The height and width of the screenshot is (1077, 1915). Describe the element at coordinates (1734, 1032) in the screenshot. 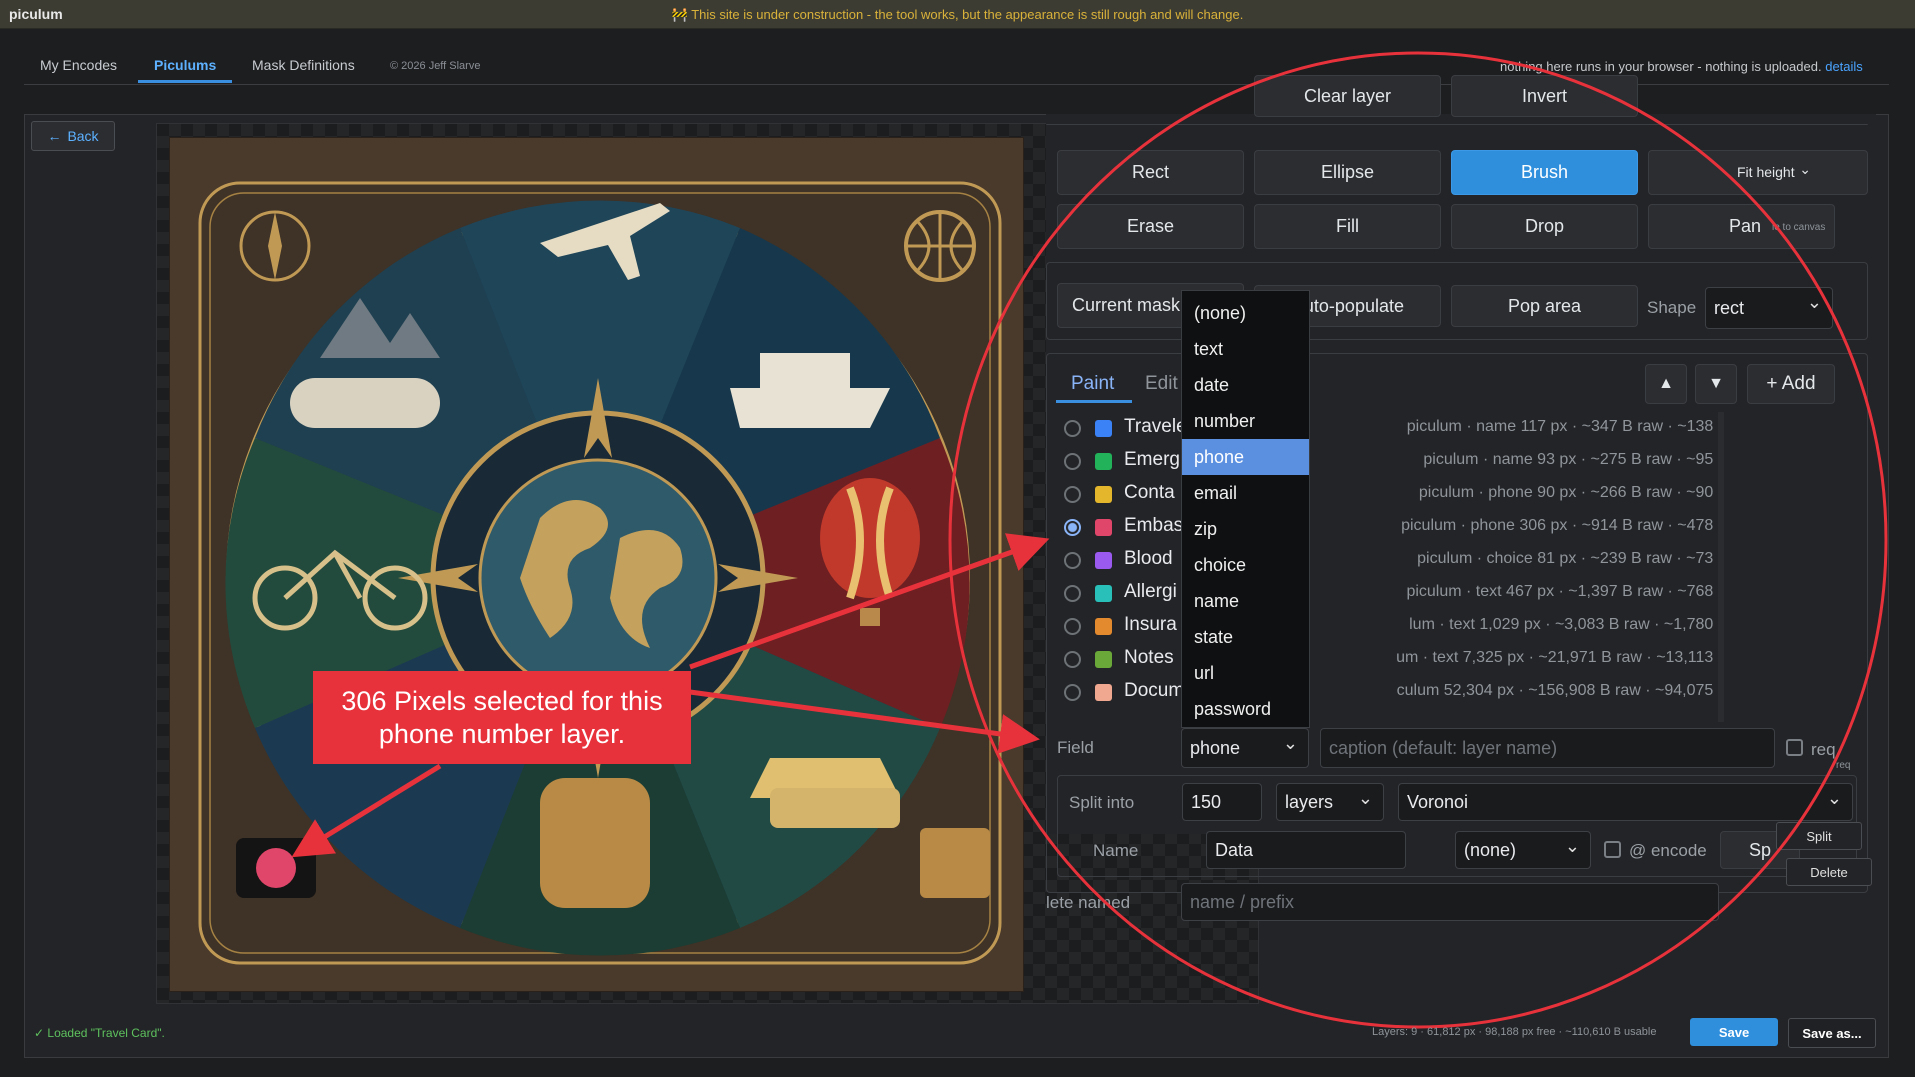

I see `save-button: Save` at that location.